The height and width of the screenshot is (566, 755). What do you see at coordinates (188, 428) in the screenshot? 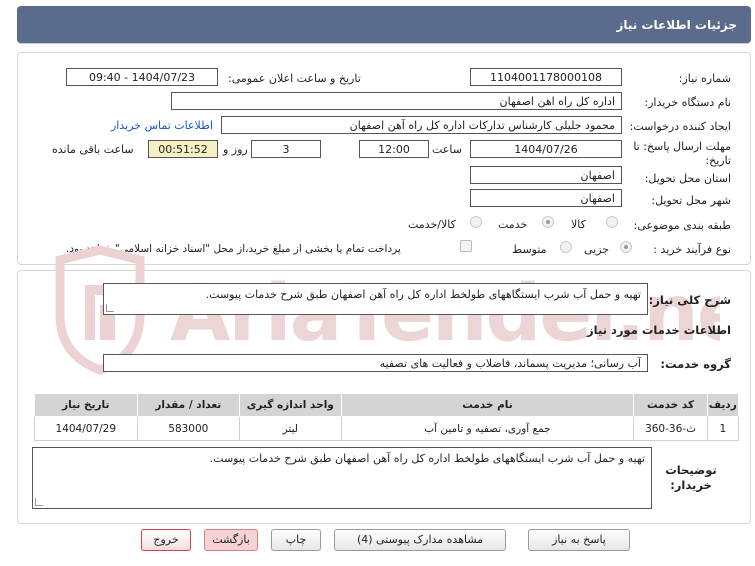
I see `cell-quantity: 583000` at bounding box center [188, 428].